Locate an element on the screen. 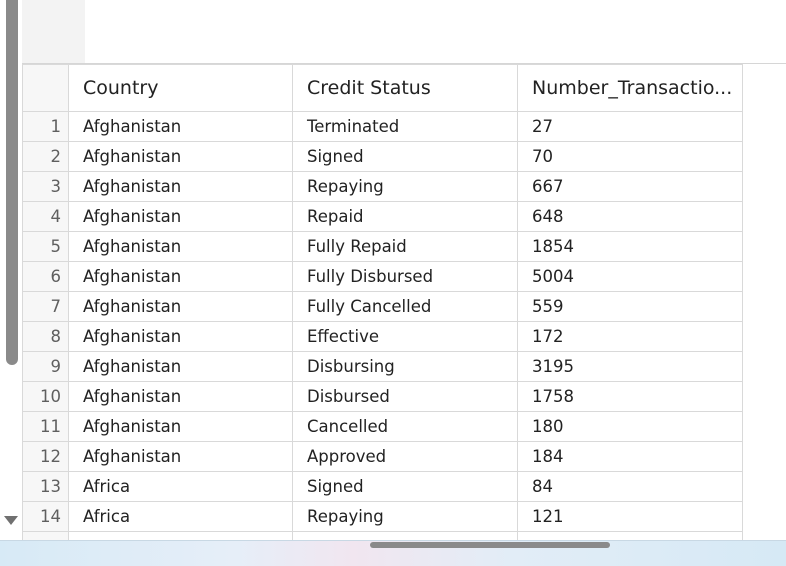 The image size is (786, 566). table-row: 11 Afghanistan Cancelled 180 is located at coordinates (382, 426).